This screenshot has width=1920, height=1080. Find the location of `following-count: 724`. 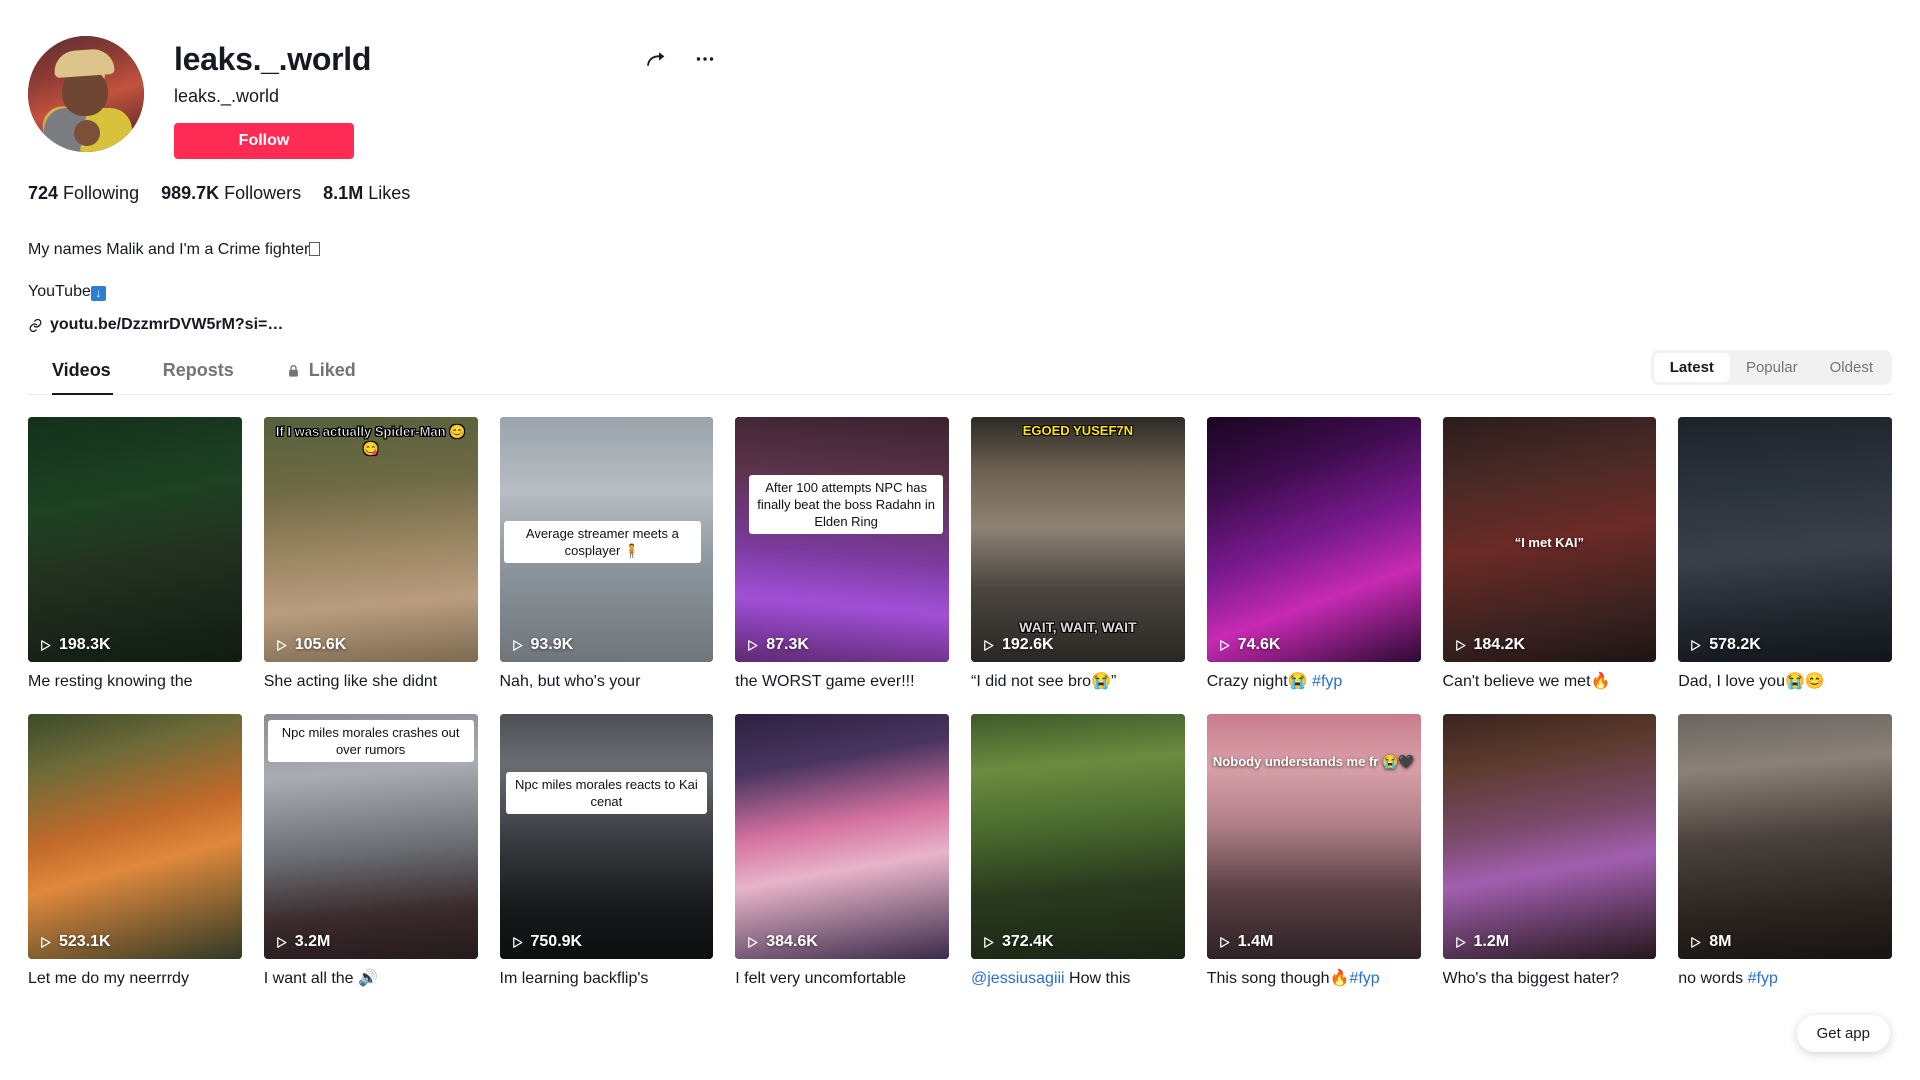

following-count: 724 is located at coordinates (43, 193).